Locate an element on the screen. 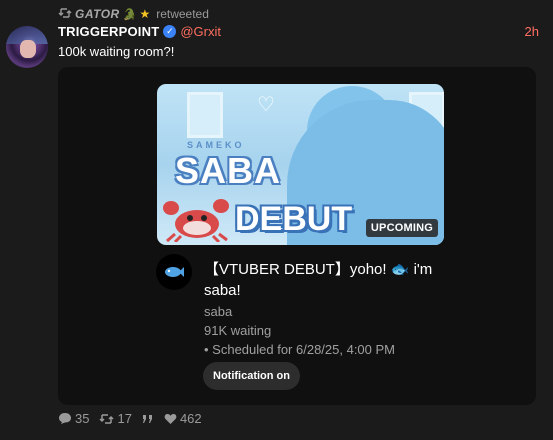 The image size is (553, 440). like-count: 462 is located at coordinates (190, 418).